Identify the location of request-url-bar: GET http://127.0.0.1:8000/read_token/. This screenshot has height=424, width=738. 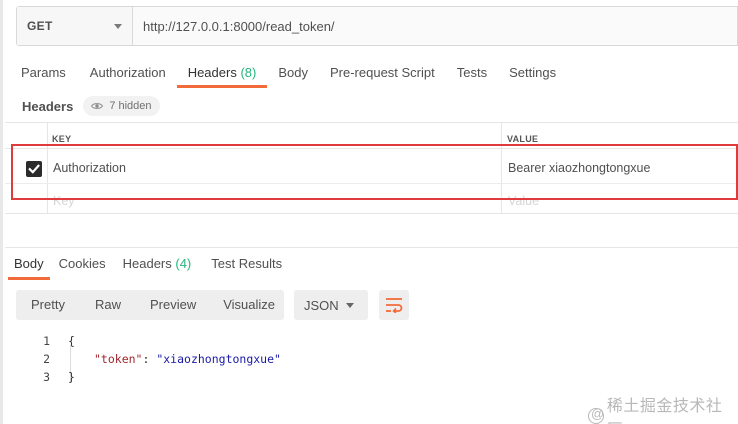
(377, 26).